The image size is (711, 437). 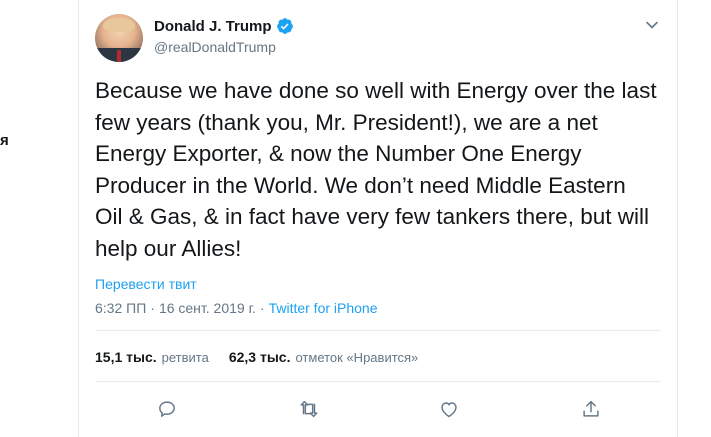 I want to click on retweet-icon, so click(x=309, y=409).